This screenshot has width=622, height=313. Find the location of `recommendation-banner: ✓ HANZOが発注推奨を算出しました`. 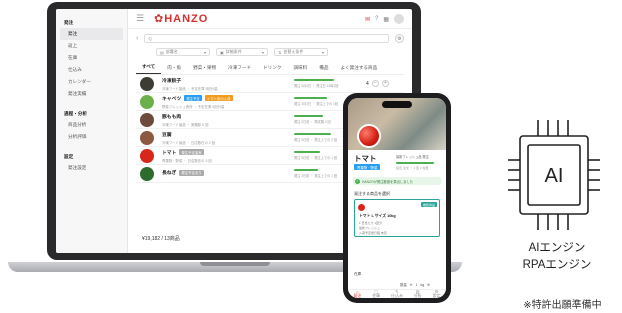

recommendation-banner: ✓ HANZOが発注推奨を算出しました is located at coordinates (397, 181).